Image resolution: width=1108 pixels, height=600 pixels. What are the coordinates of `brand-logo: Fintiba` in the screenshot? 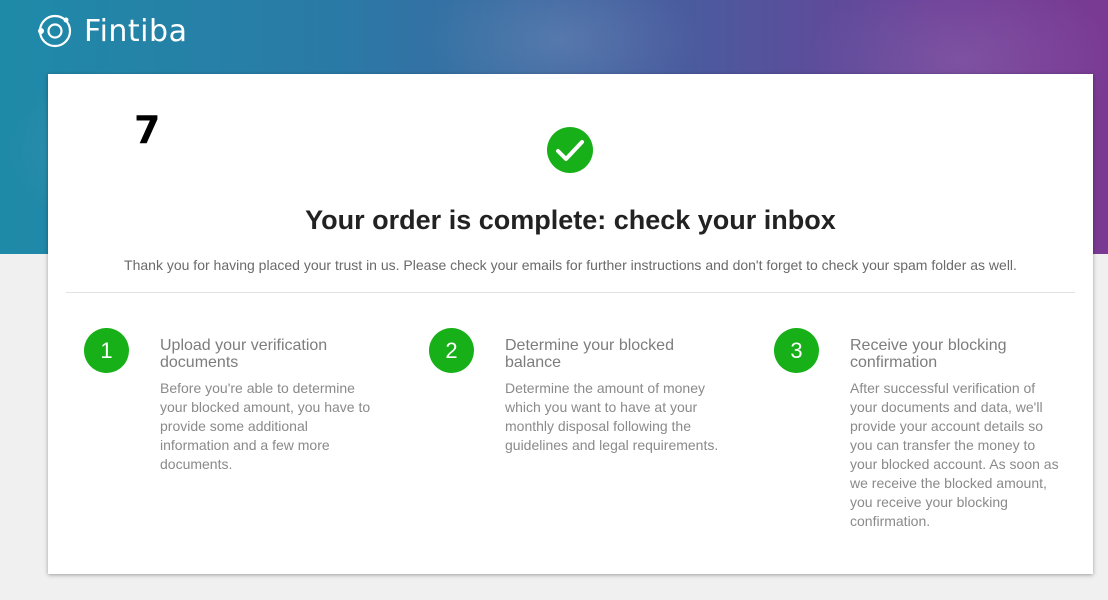 It's located at (111, 31).